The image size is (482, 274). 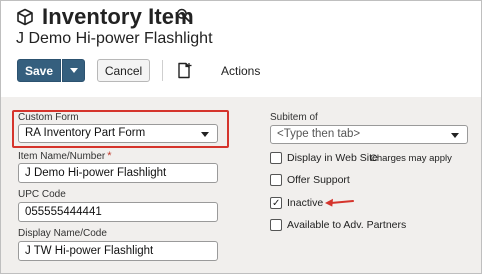 What do you see at coordinates (294, 117) in the screenshot?
I see `subitem-of-label: Subitem of` at bounding box center [294, 117].